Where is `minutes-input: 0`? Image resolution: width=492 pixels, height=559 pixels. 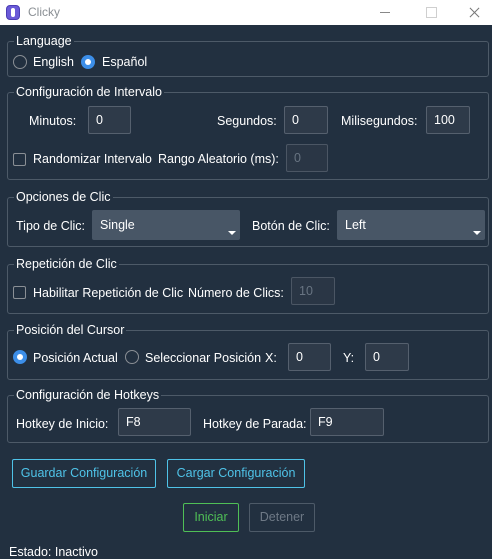
minutes-input: 0 is located at coordinates (109, 120).